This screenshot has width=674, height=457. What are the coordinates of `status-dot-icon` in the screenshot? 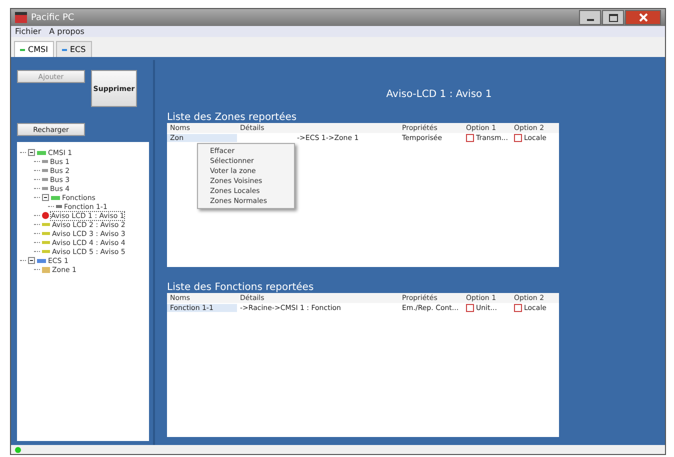 It's located at (18, 449).